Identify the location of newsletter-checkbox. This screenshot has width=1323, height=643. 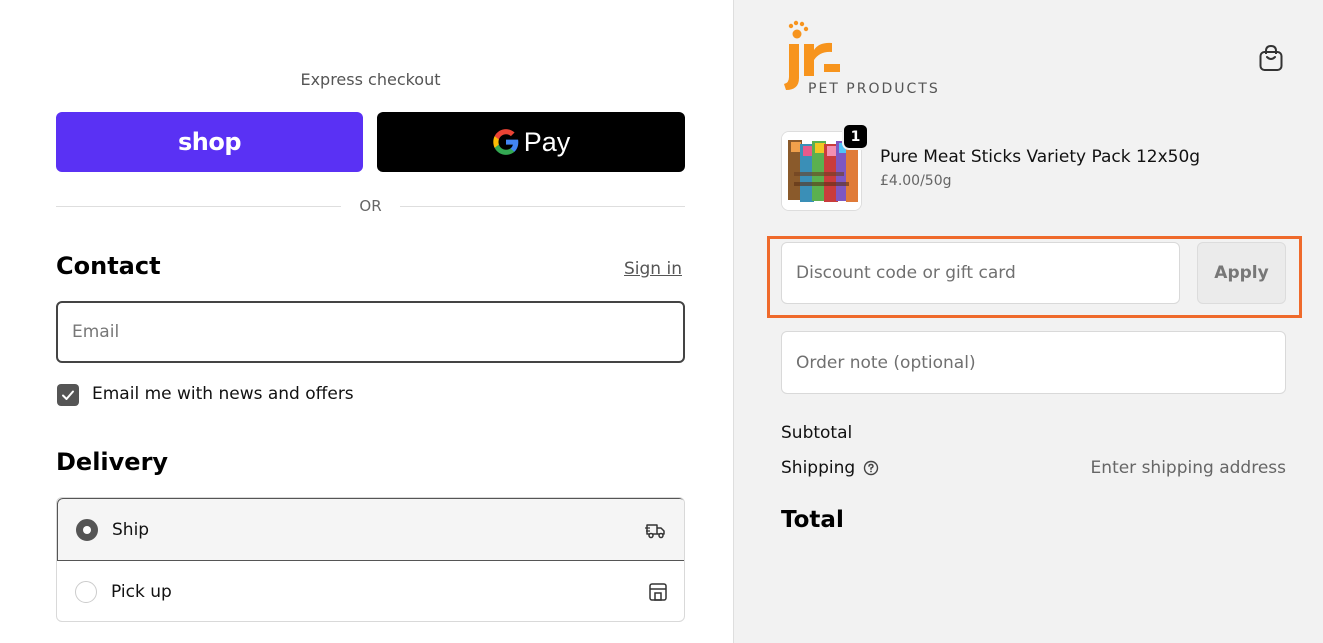
(68, 395).